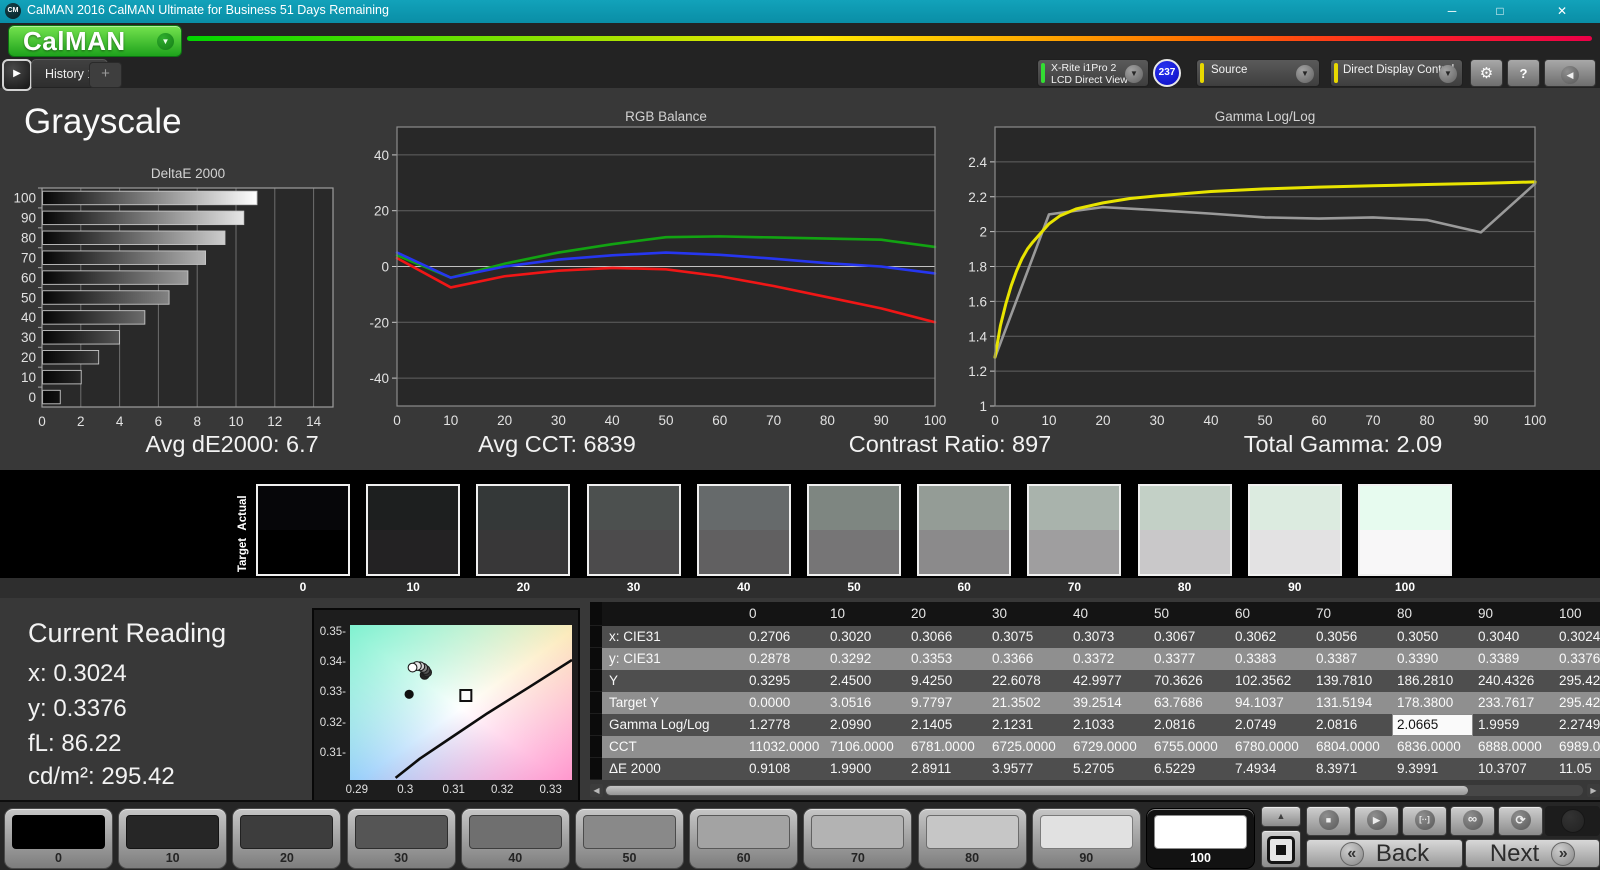 The image size is (1600, 870). What do you see at coordinates (1351, 747) in the screenshot?
I see `table-cell: 6804.0000` at bounding box center [1351, 747].